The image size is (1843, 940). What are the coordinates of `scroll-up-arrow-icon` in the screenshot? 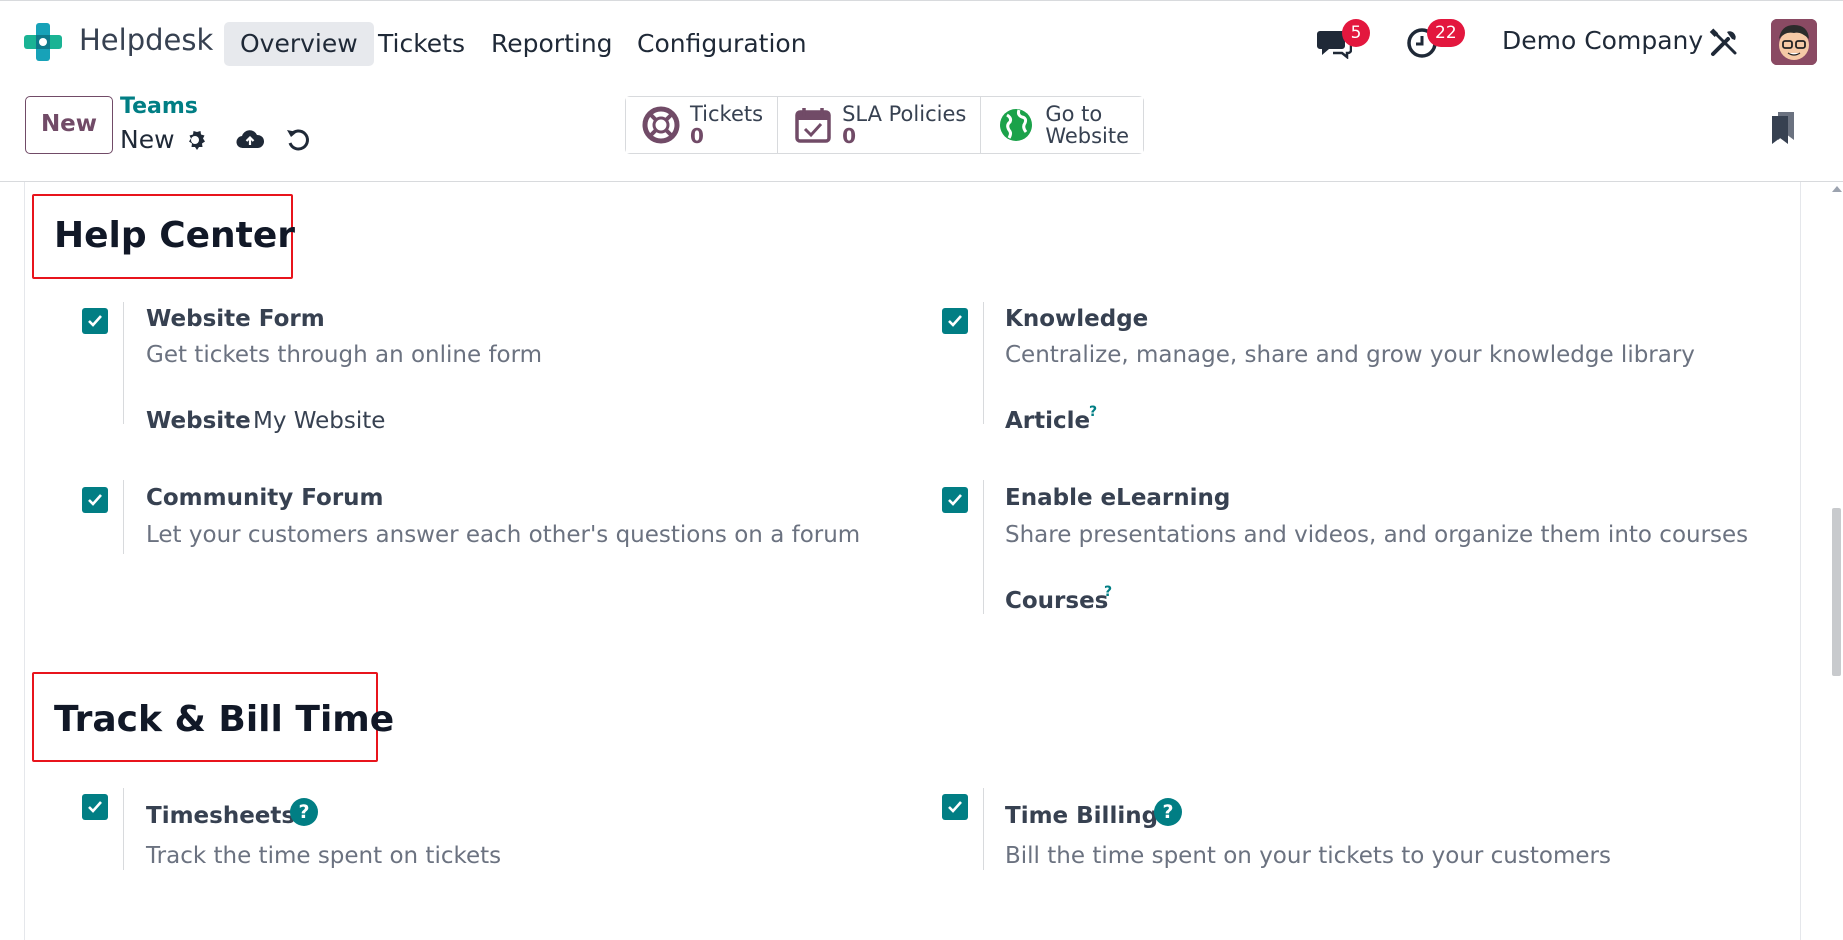 It's located at (1837, 189).